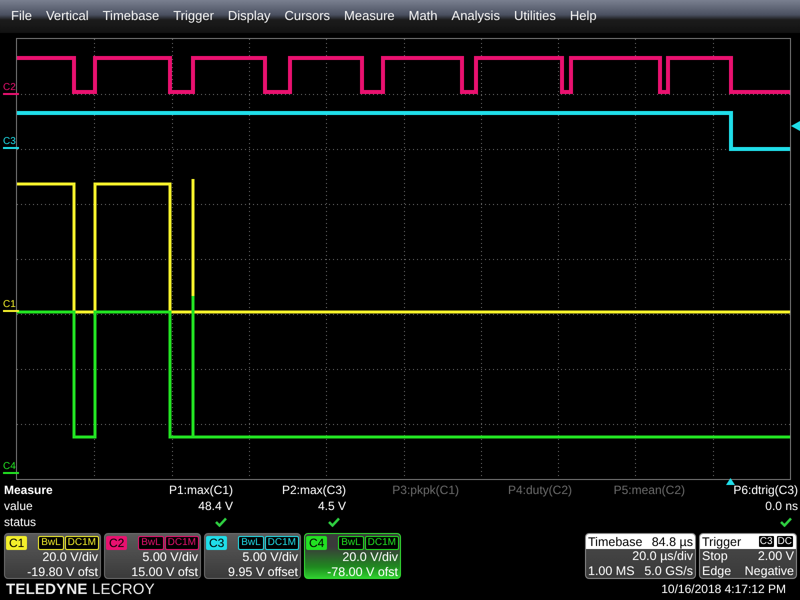  I want to click on menu-item: Help, so click(583, 15).